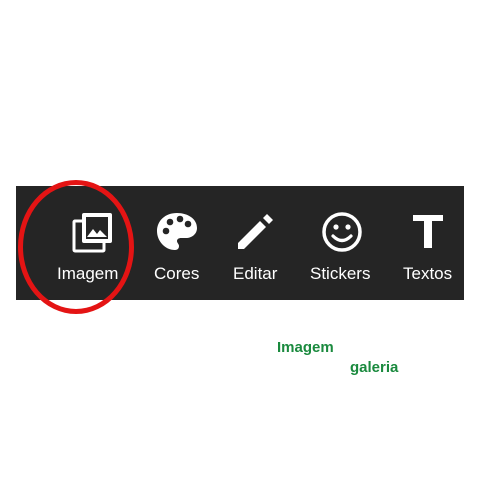 This screenshot has width=480, height=480. What do you see at coordinates (340, 273) in the screenshot?
I see `toolbar-item-label: Stickers` at bounding box center [340, 273].